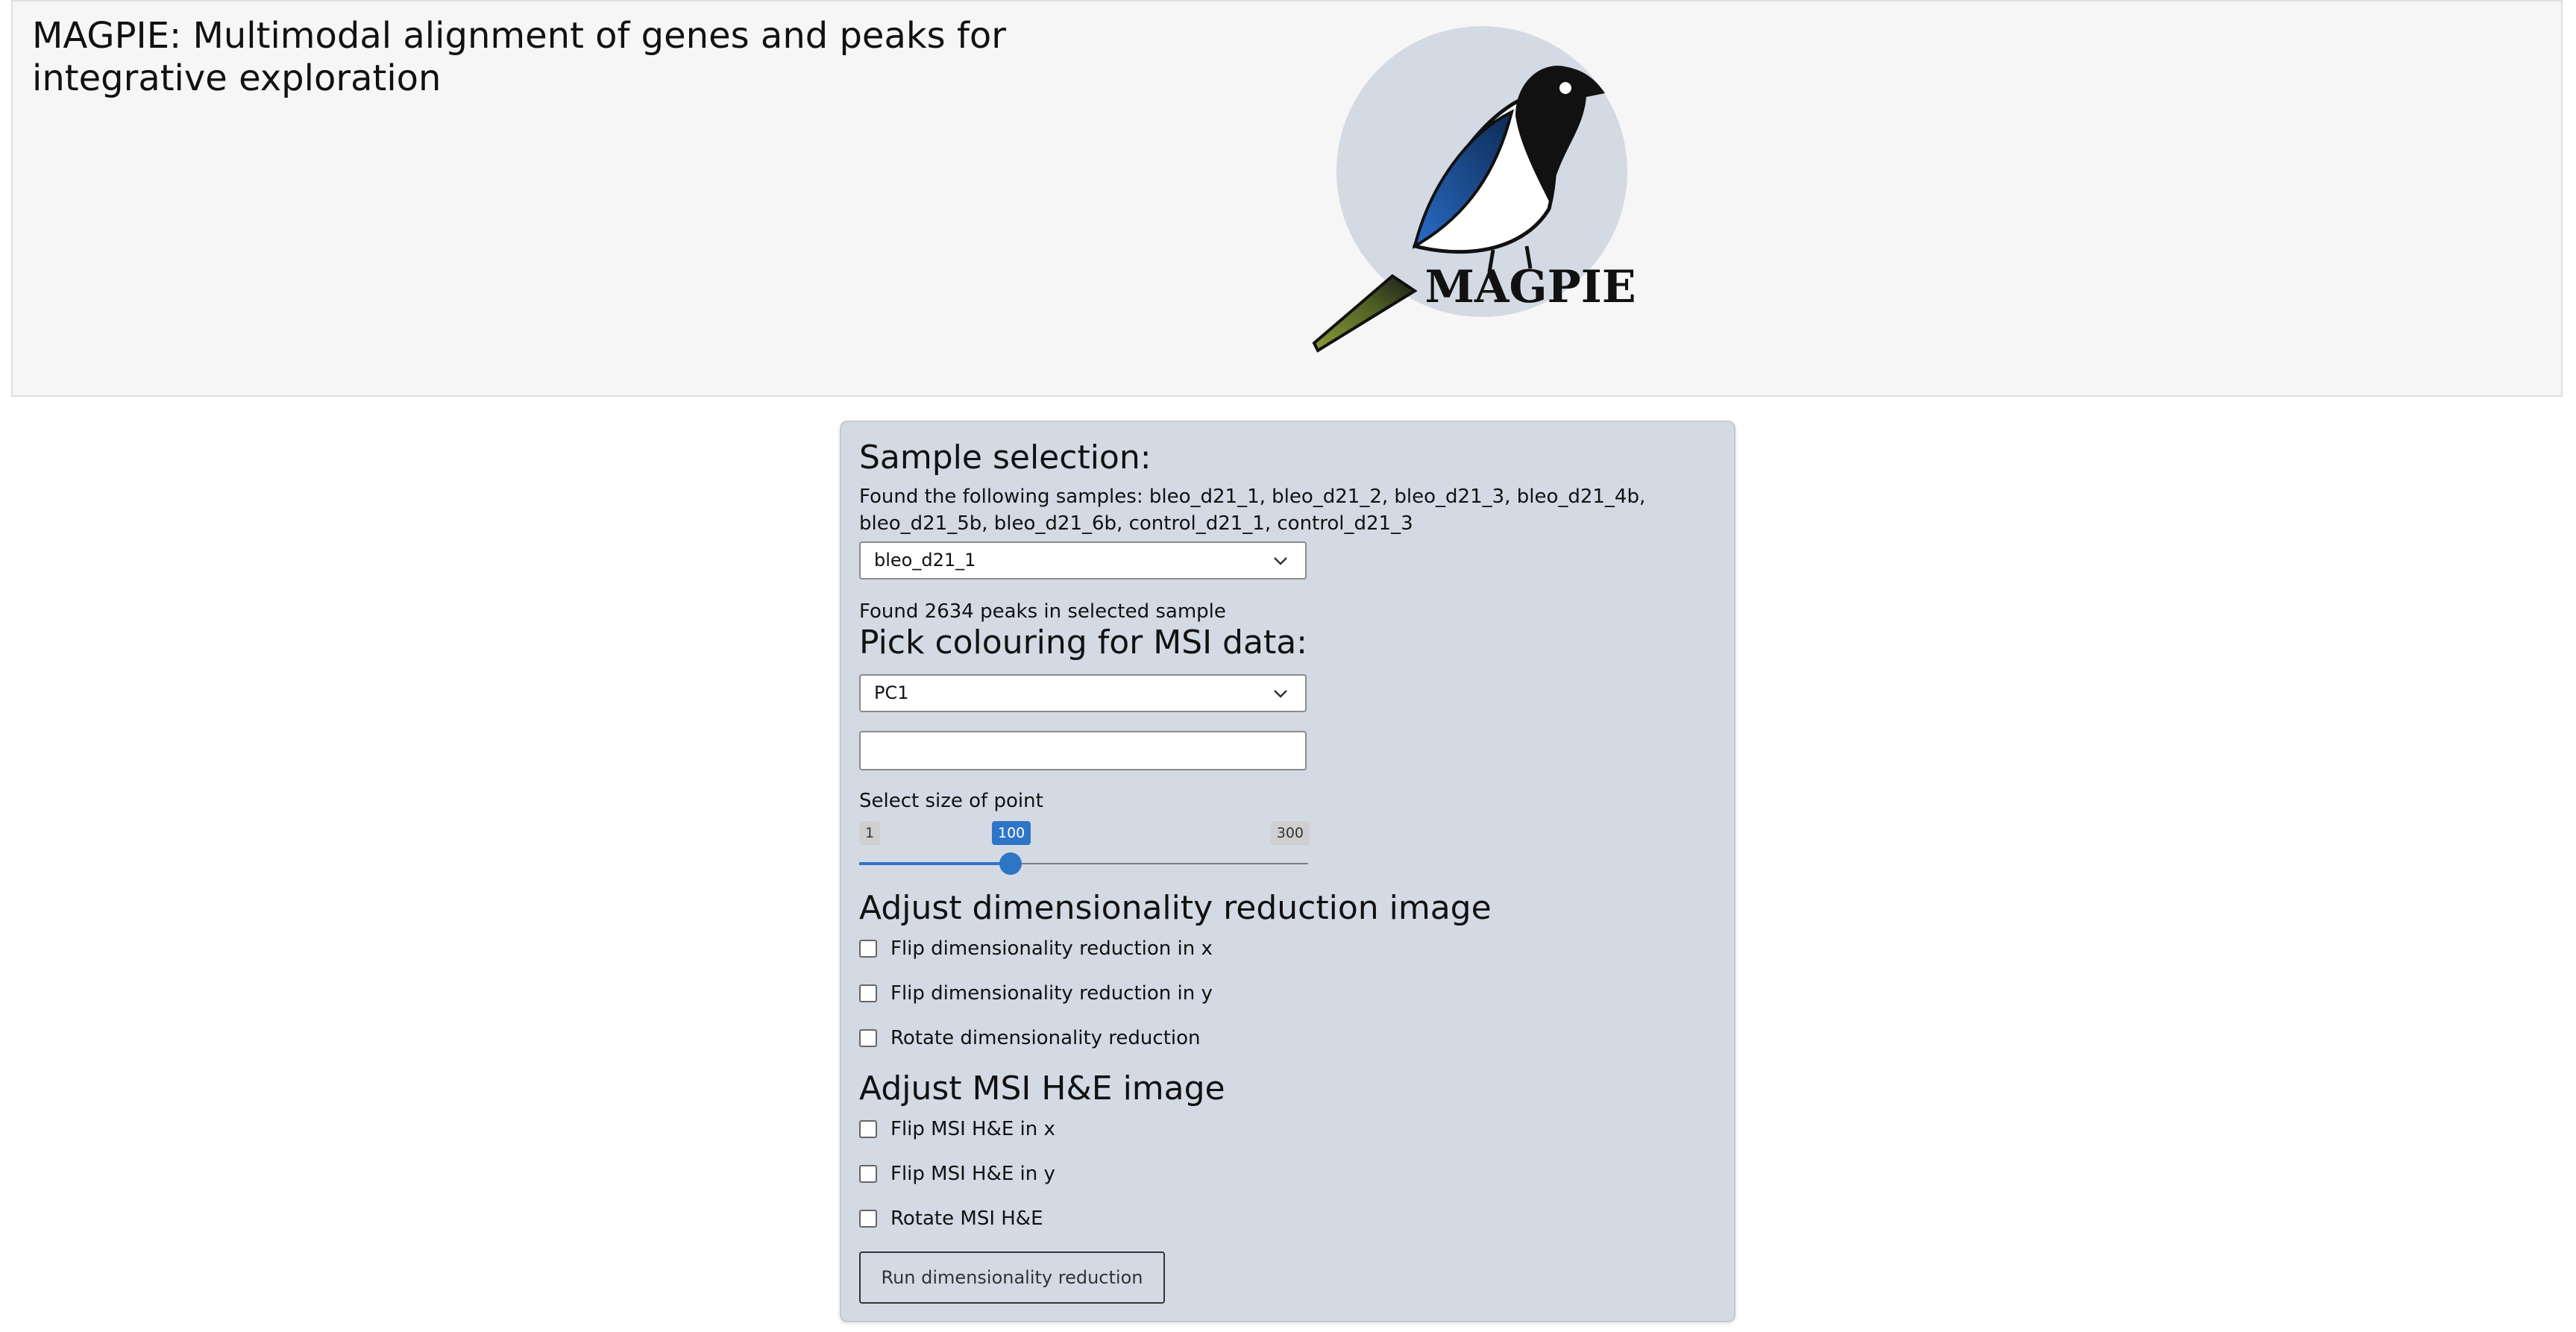  What do you see at coordinates (1083, 642) in the screenshot?
I see `colouring-heading: Pick colouring for MSI data:` at bounding box center [1083, 642].